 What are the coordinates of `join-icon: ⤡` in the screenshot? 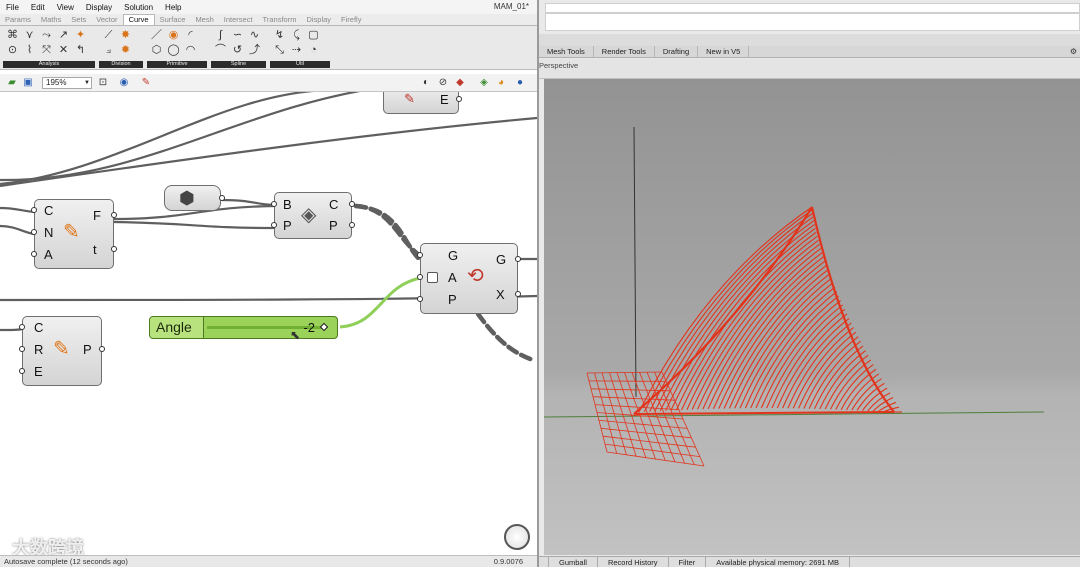 It's located at (279, 50).